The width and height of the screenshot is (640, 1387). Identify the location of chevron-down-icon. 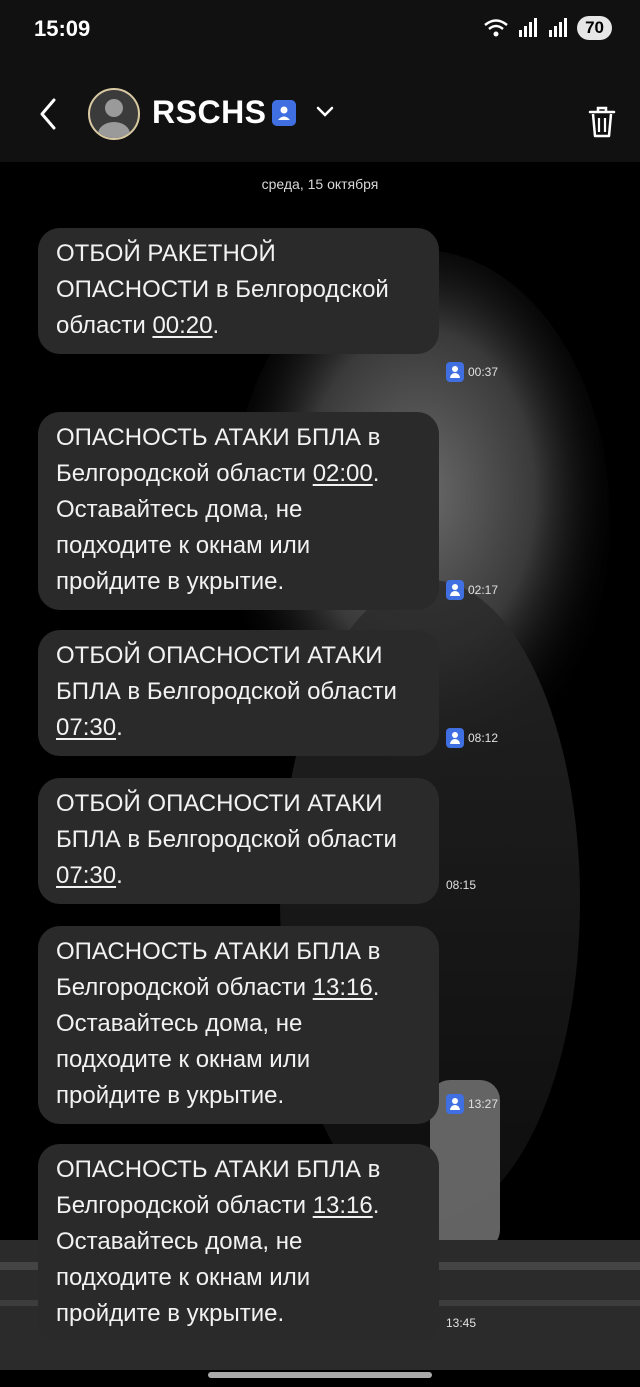
(325, 112).